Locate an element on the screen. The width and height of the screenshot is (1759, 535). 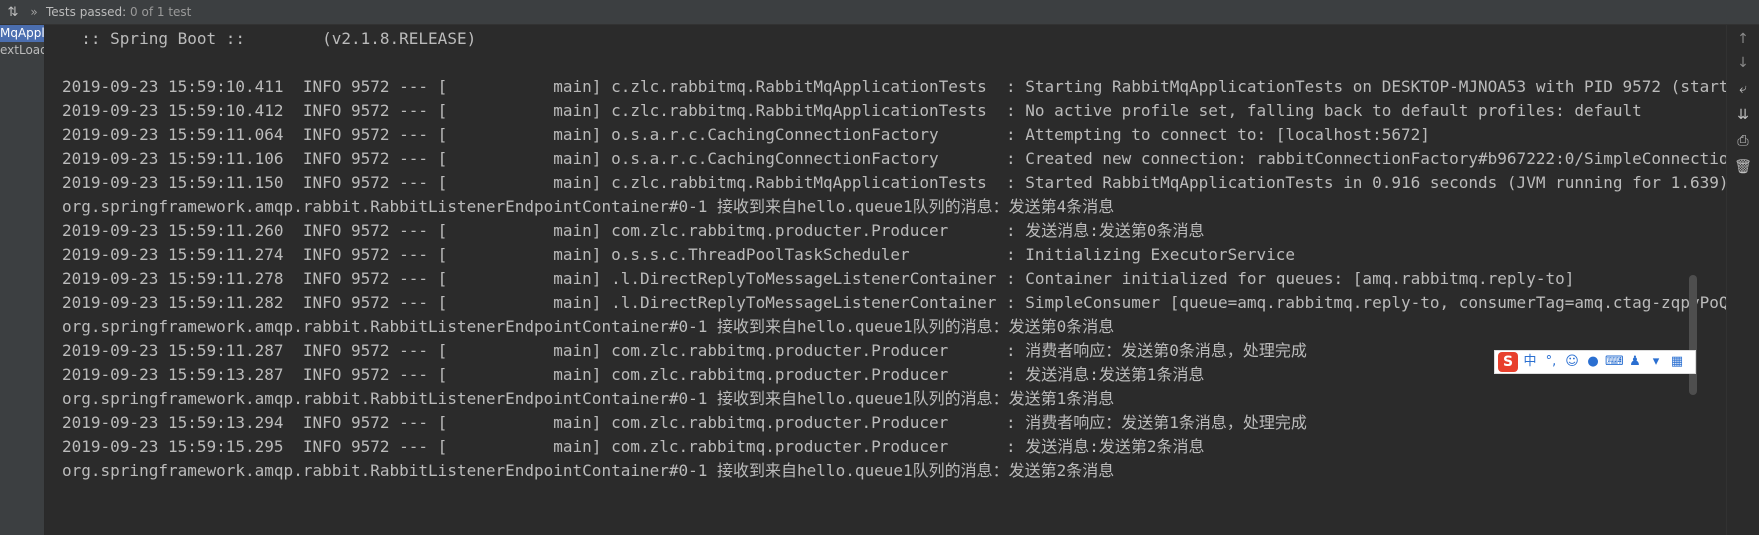
test-status-count: 0 of 1 test is located at coordinates (161, 12).